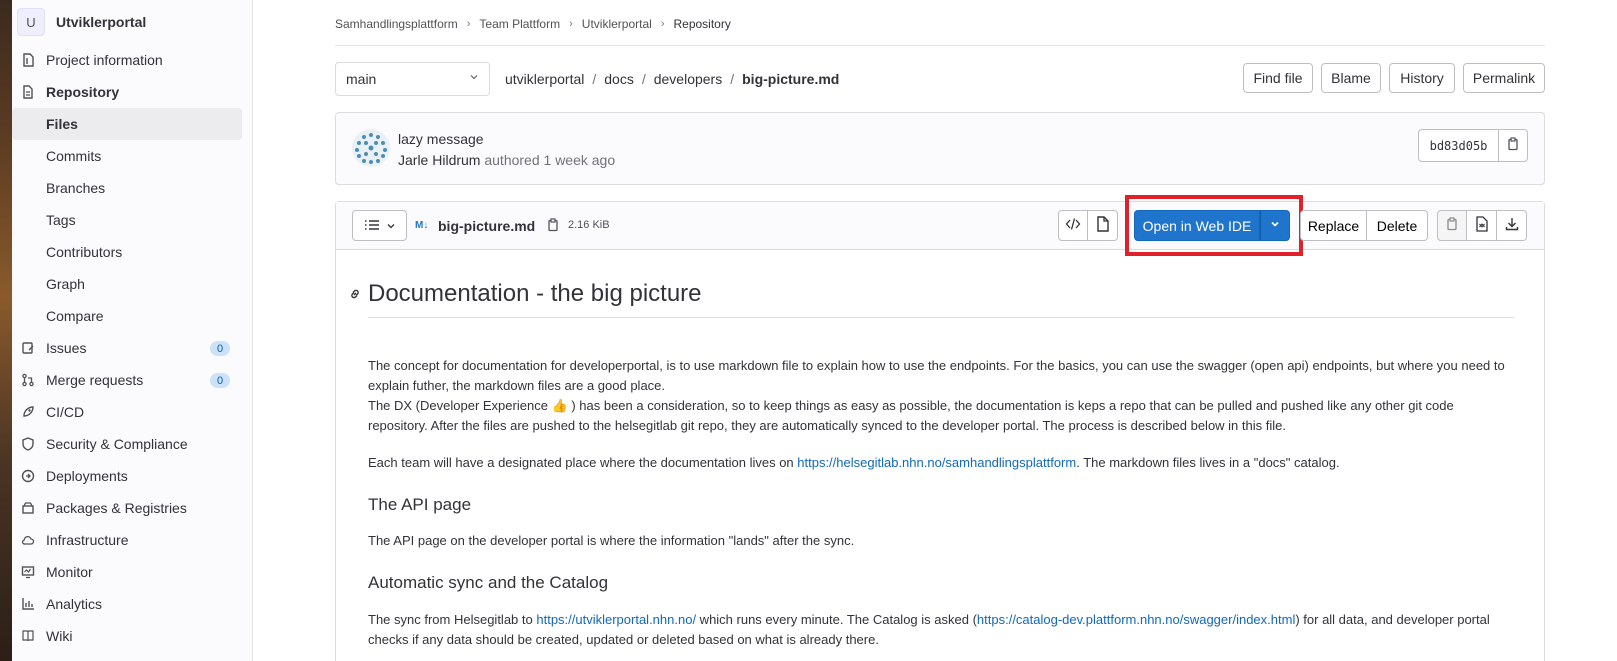 The height and width of the screenshot is (661, 1617). I want to click on branch-name: main, so click(361, 79).